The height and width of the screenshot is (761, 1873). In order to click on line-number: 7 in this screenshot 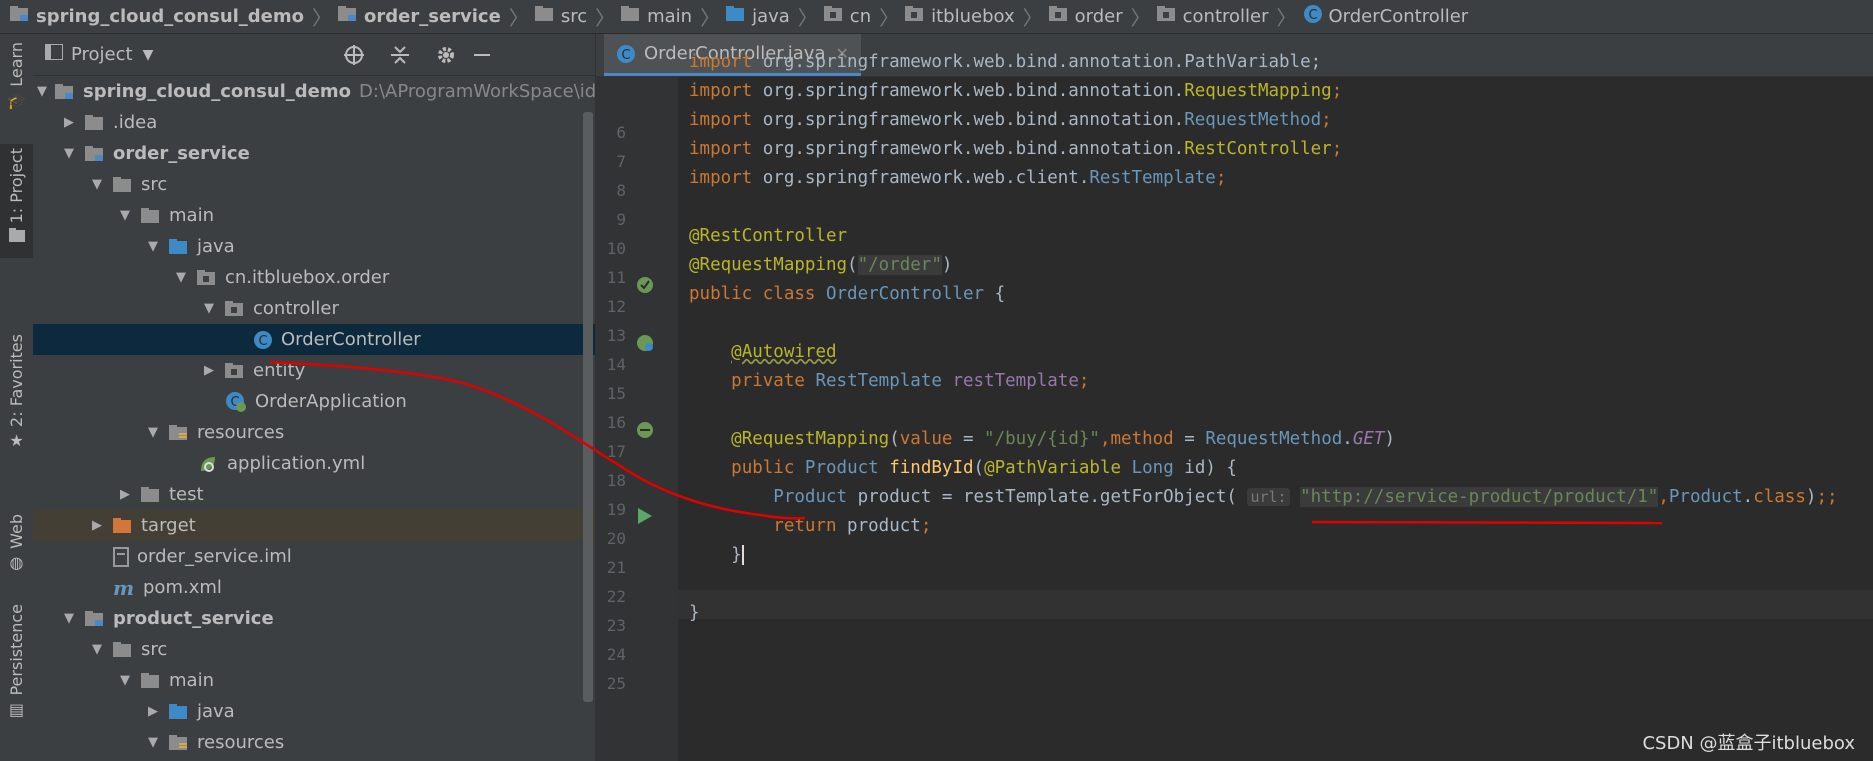, I will do `click(621, 161)`.